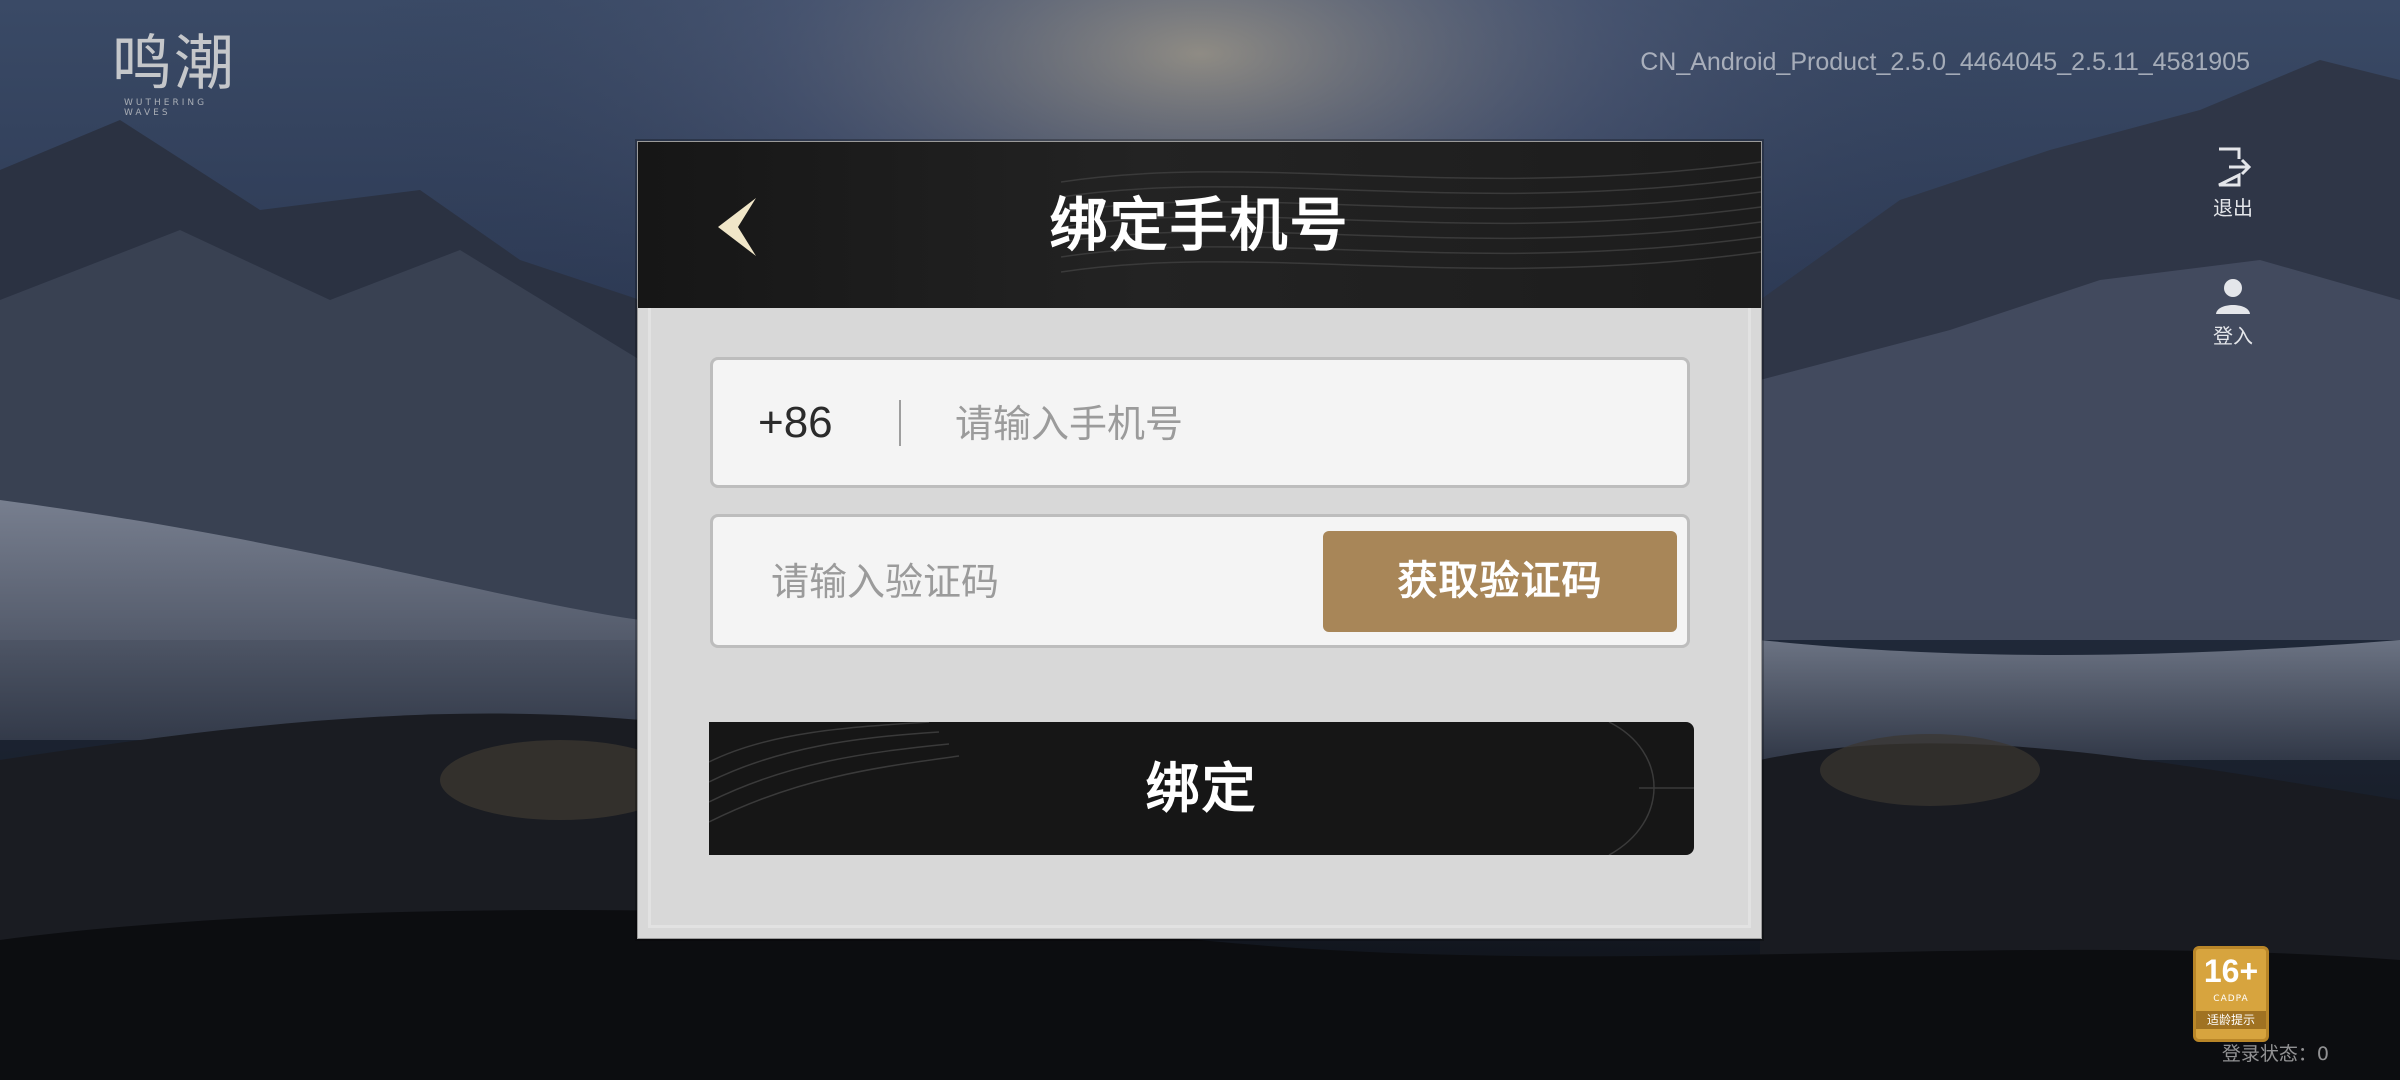 This screenshot has height=1080, width=2400. What do you see at coordinates (2235, 167) in the screenshot?
I see `exit-icon` at bounding box center [2235, 167].